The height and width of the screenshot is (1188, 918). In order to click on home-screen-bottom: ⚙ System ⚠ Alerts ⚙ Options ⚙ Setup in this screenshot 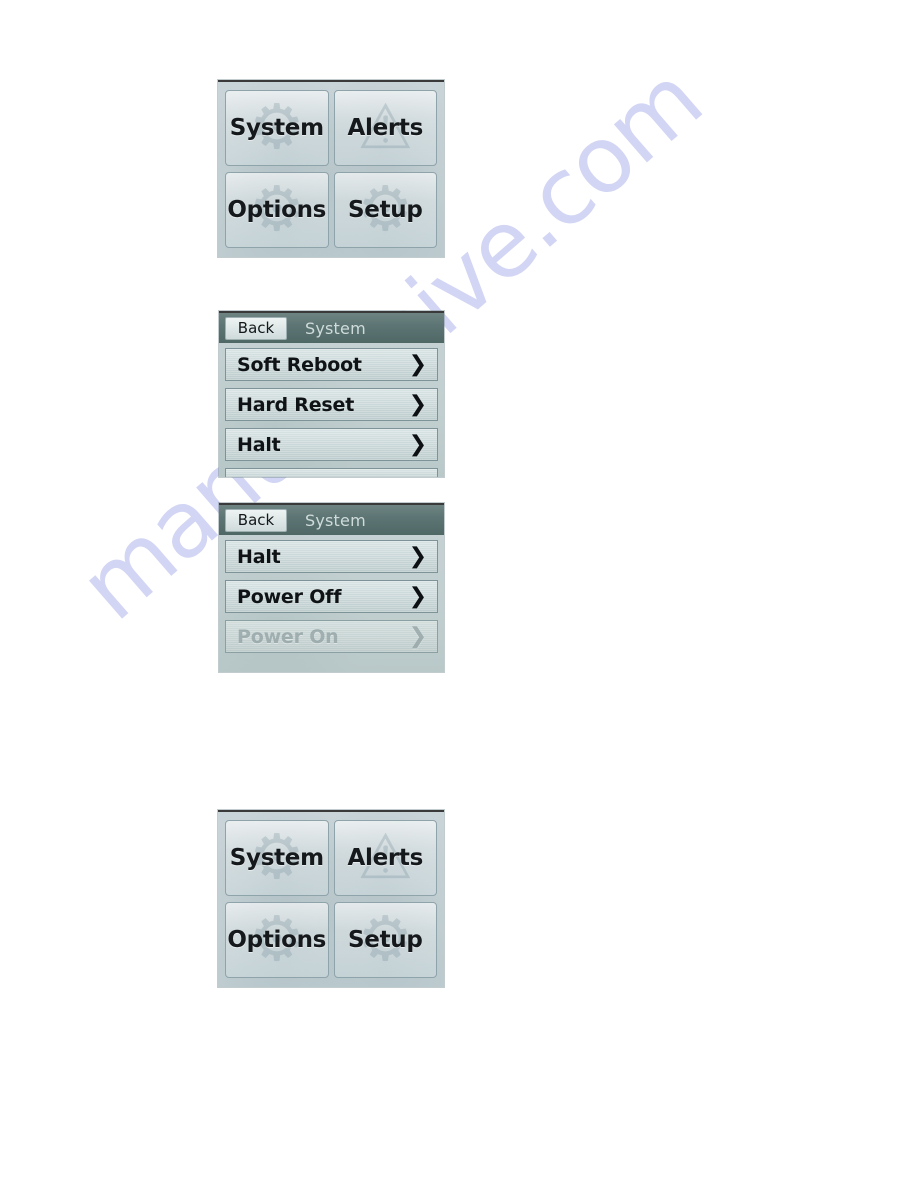, I will do `click(331, 898)`.